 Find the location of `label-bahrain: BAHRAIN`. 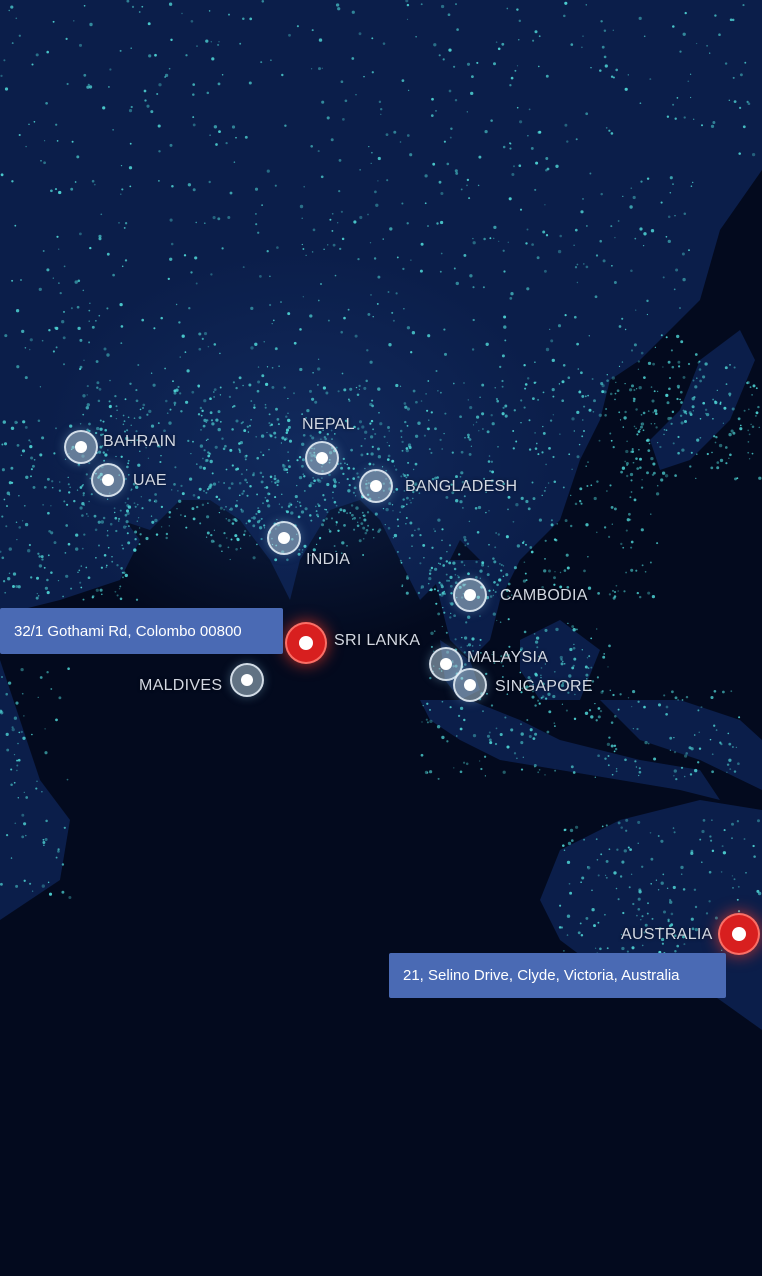

label-bahrain: BAHRAIN is located at coordinates (140, 441).